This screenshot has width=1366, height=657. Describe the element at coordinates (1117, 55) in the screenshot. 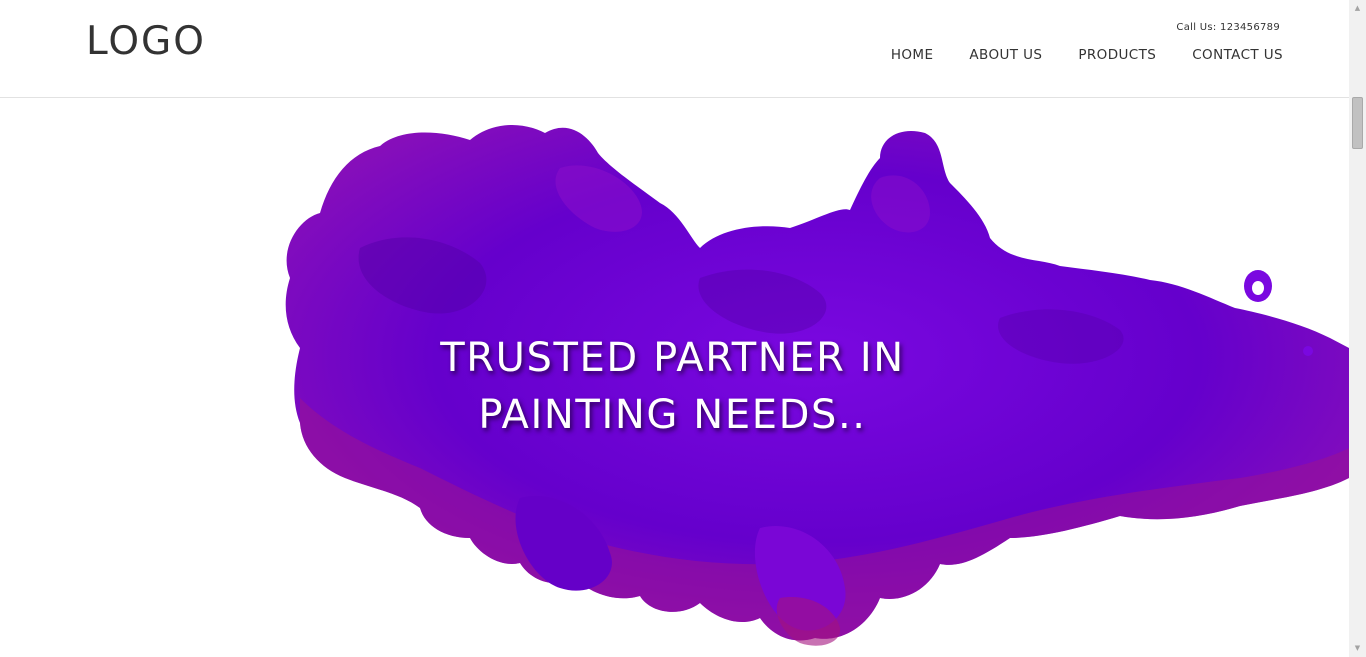

I see `nav-products: PRODUCTS` at that location.